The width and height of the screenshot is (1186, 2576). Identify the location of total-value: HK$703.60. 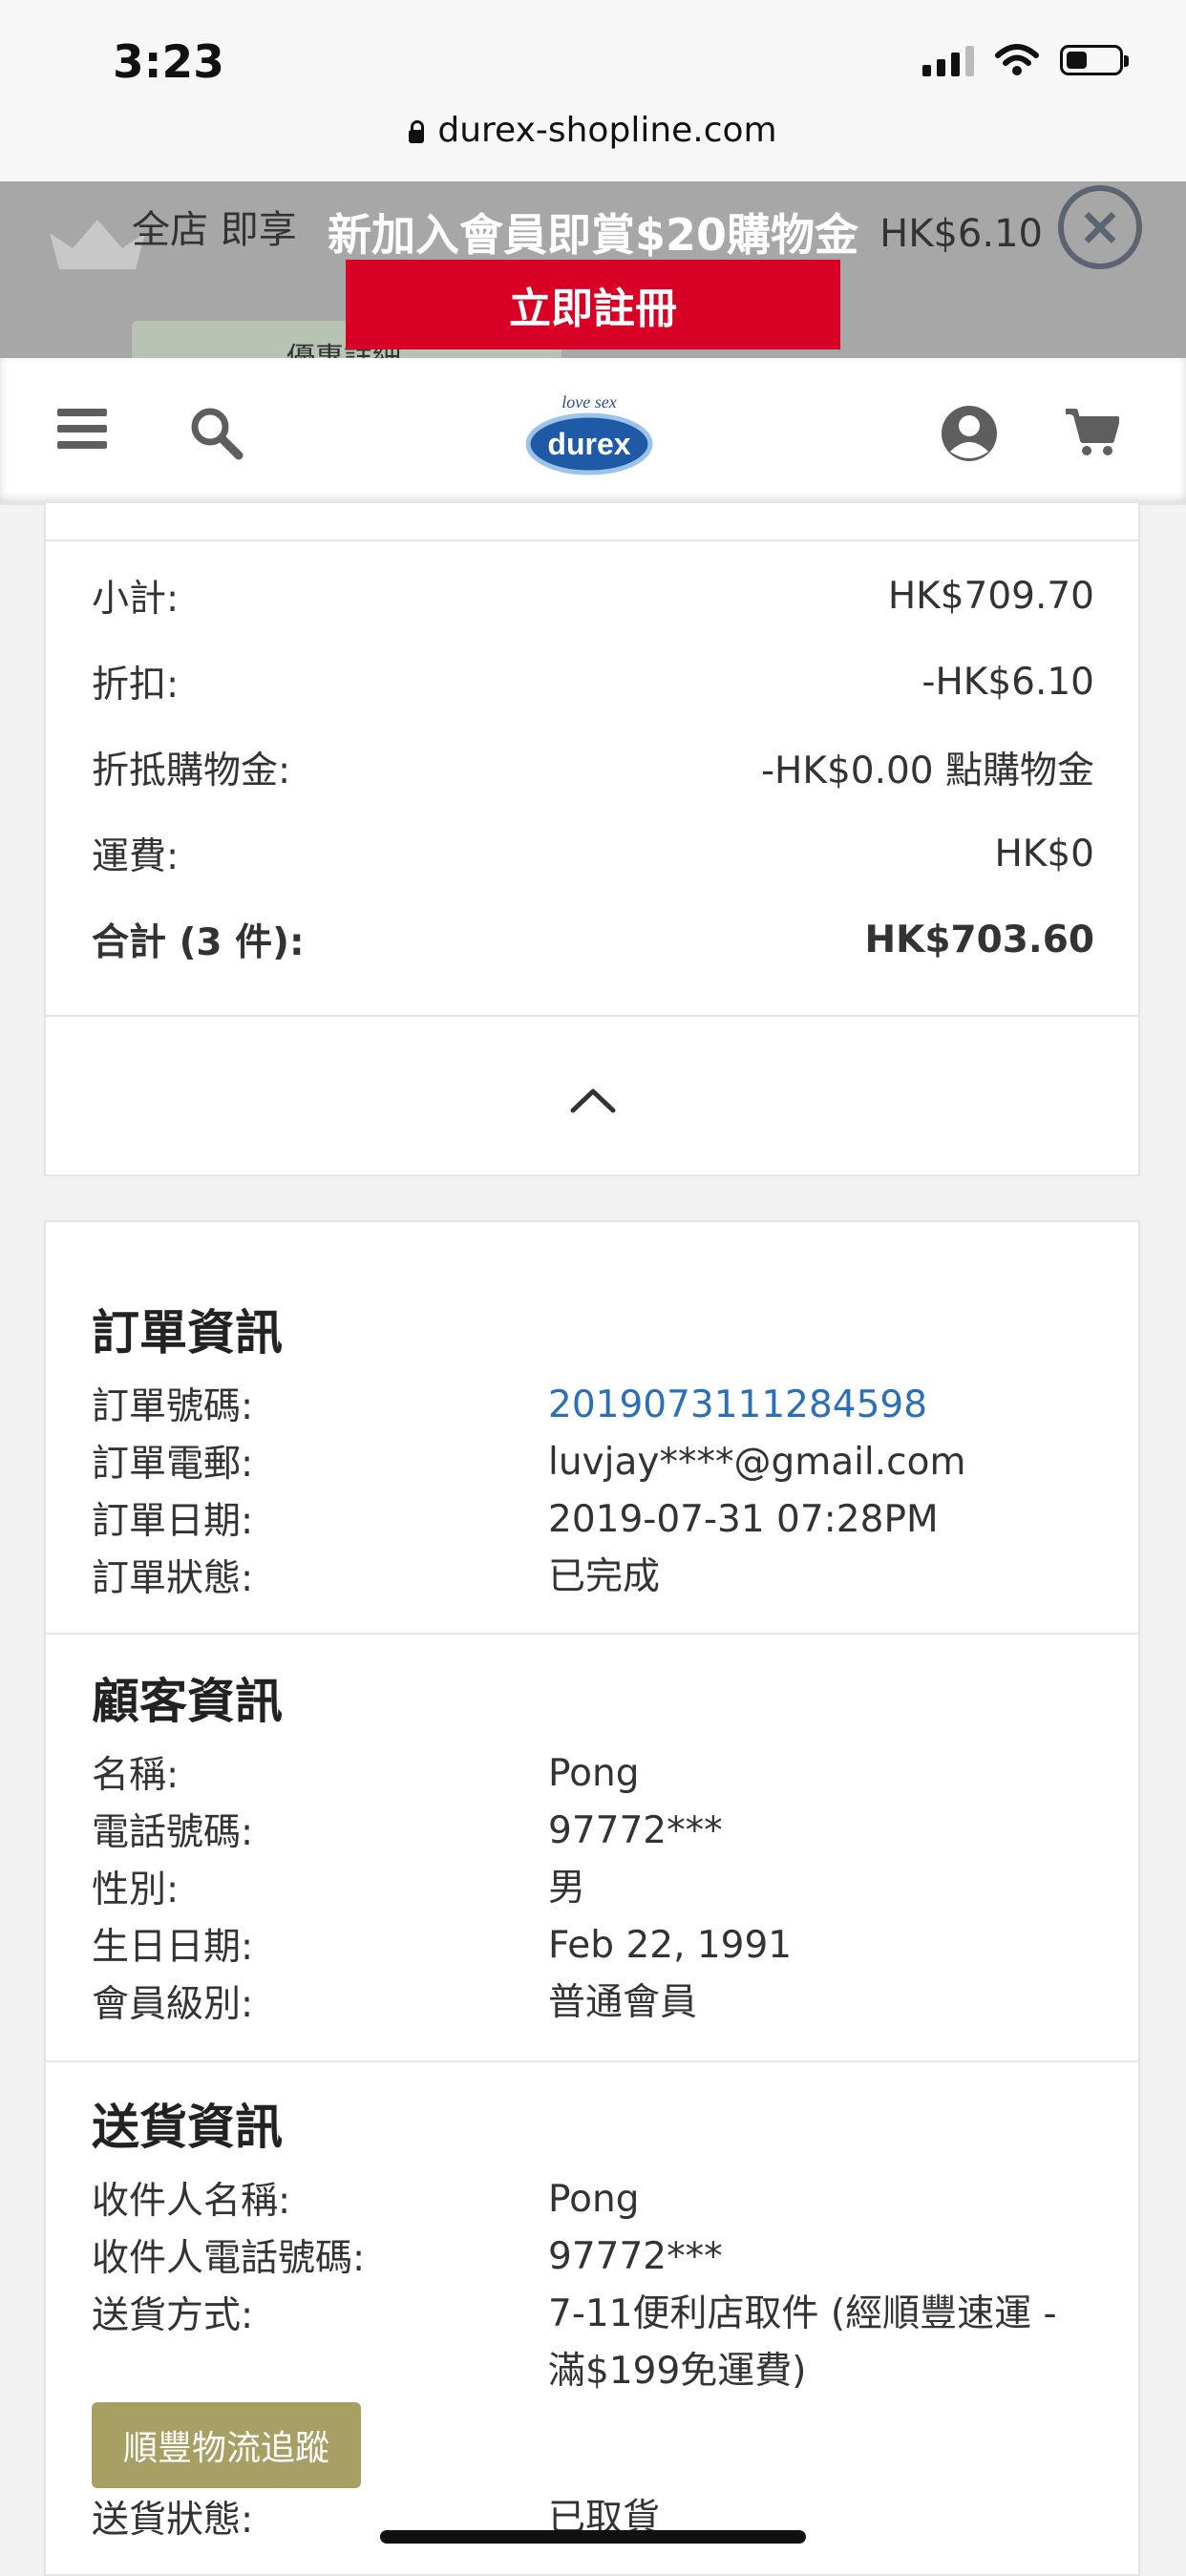
(979, 939).